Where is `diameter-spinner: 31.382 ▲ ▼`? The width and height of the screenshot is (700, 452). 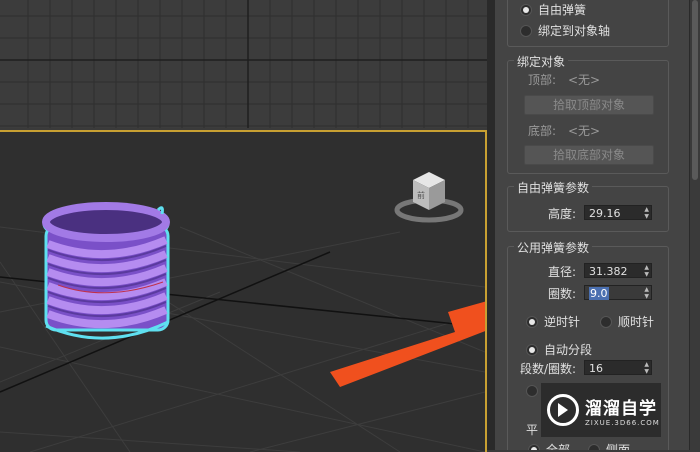 diameter-spinner: 31.382 ▲ ▼ is located at coordinates (618, 270).